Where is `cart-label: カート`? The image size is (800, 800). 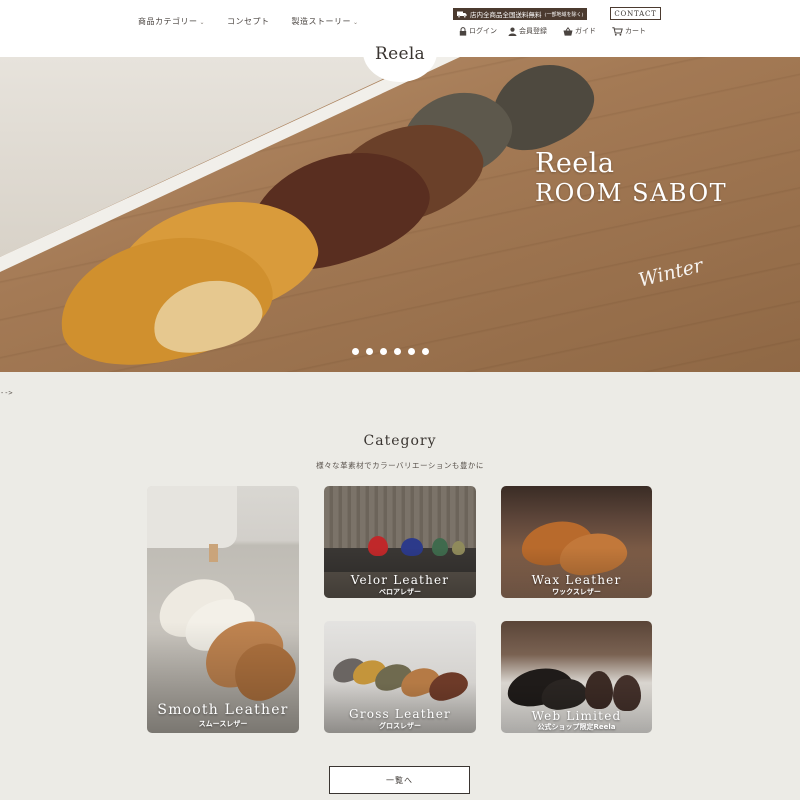 cart-label: カート is located at coordinates (635, 31).